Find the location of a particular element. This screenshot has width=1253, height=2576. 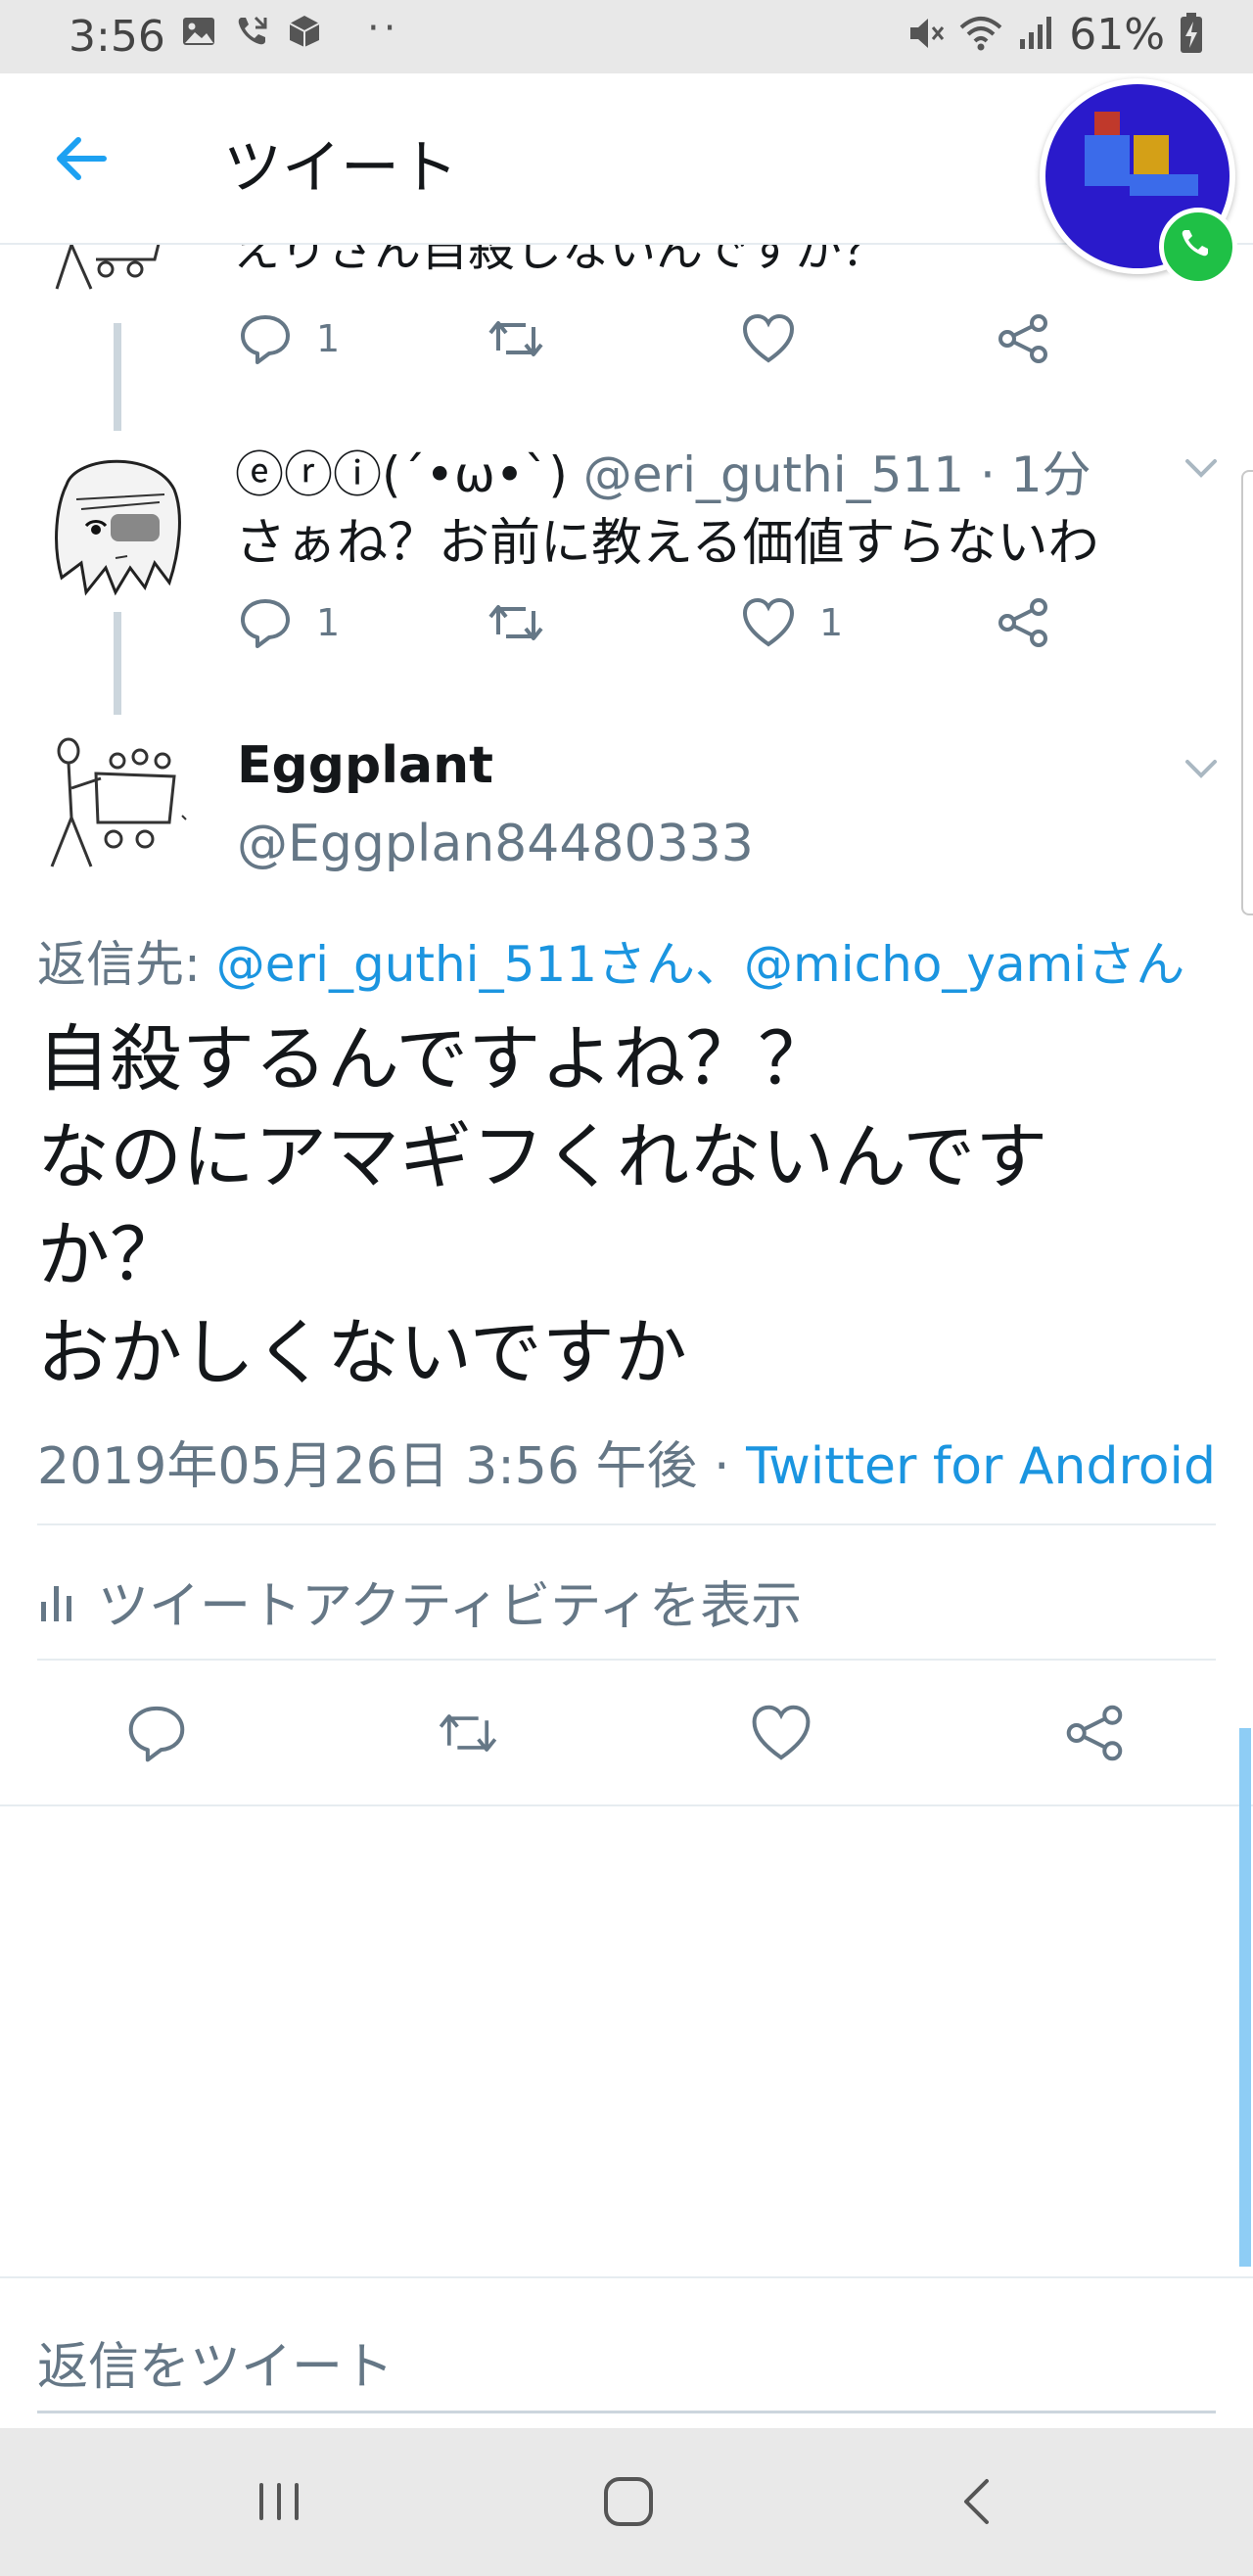

system-navigation-bar is located at coordinates (626, 2502).